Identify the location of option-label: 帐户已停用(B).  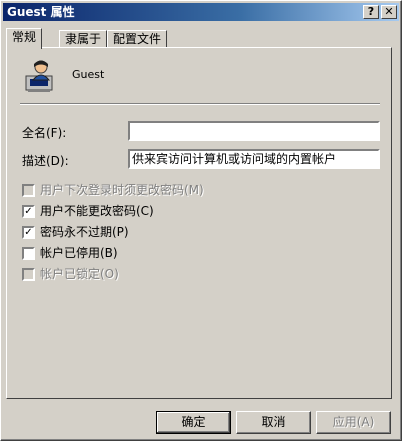
(79, 253).